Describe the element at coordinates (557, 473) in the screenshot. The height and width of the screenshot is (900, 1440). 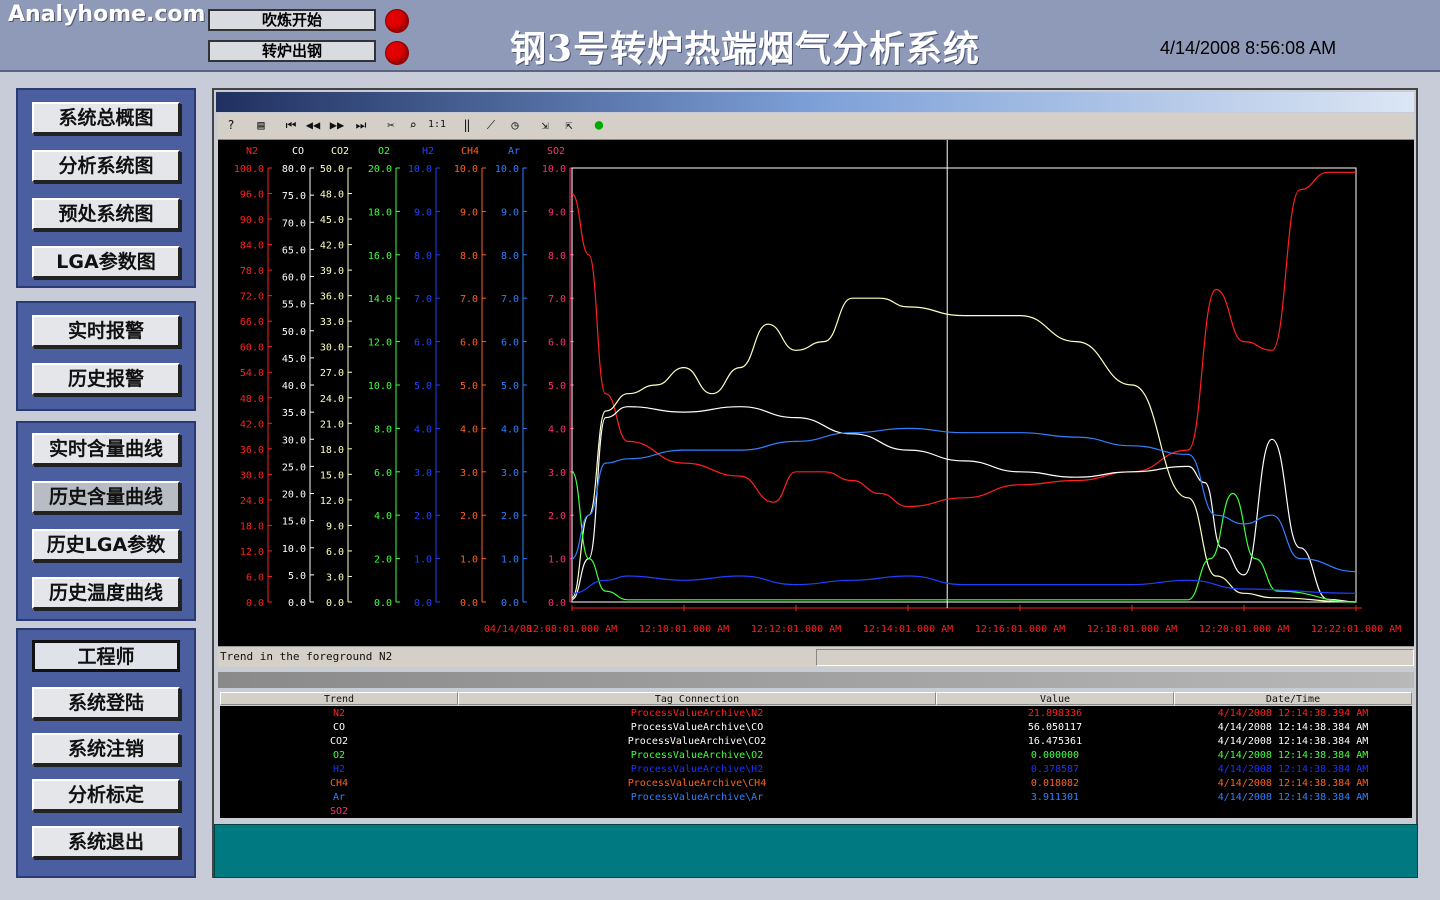
I see `axis-tick-label: 3.0` at that location.